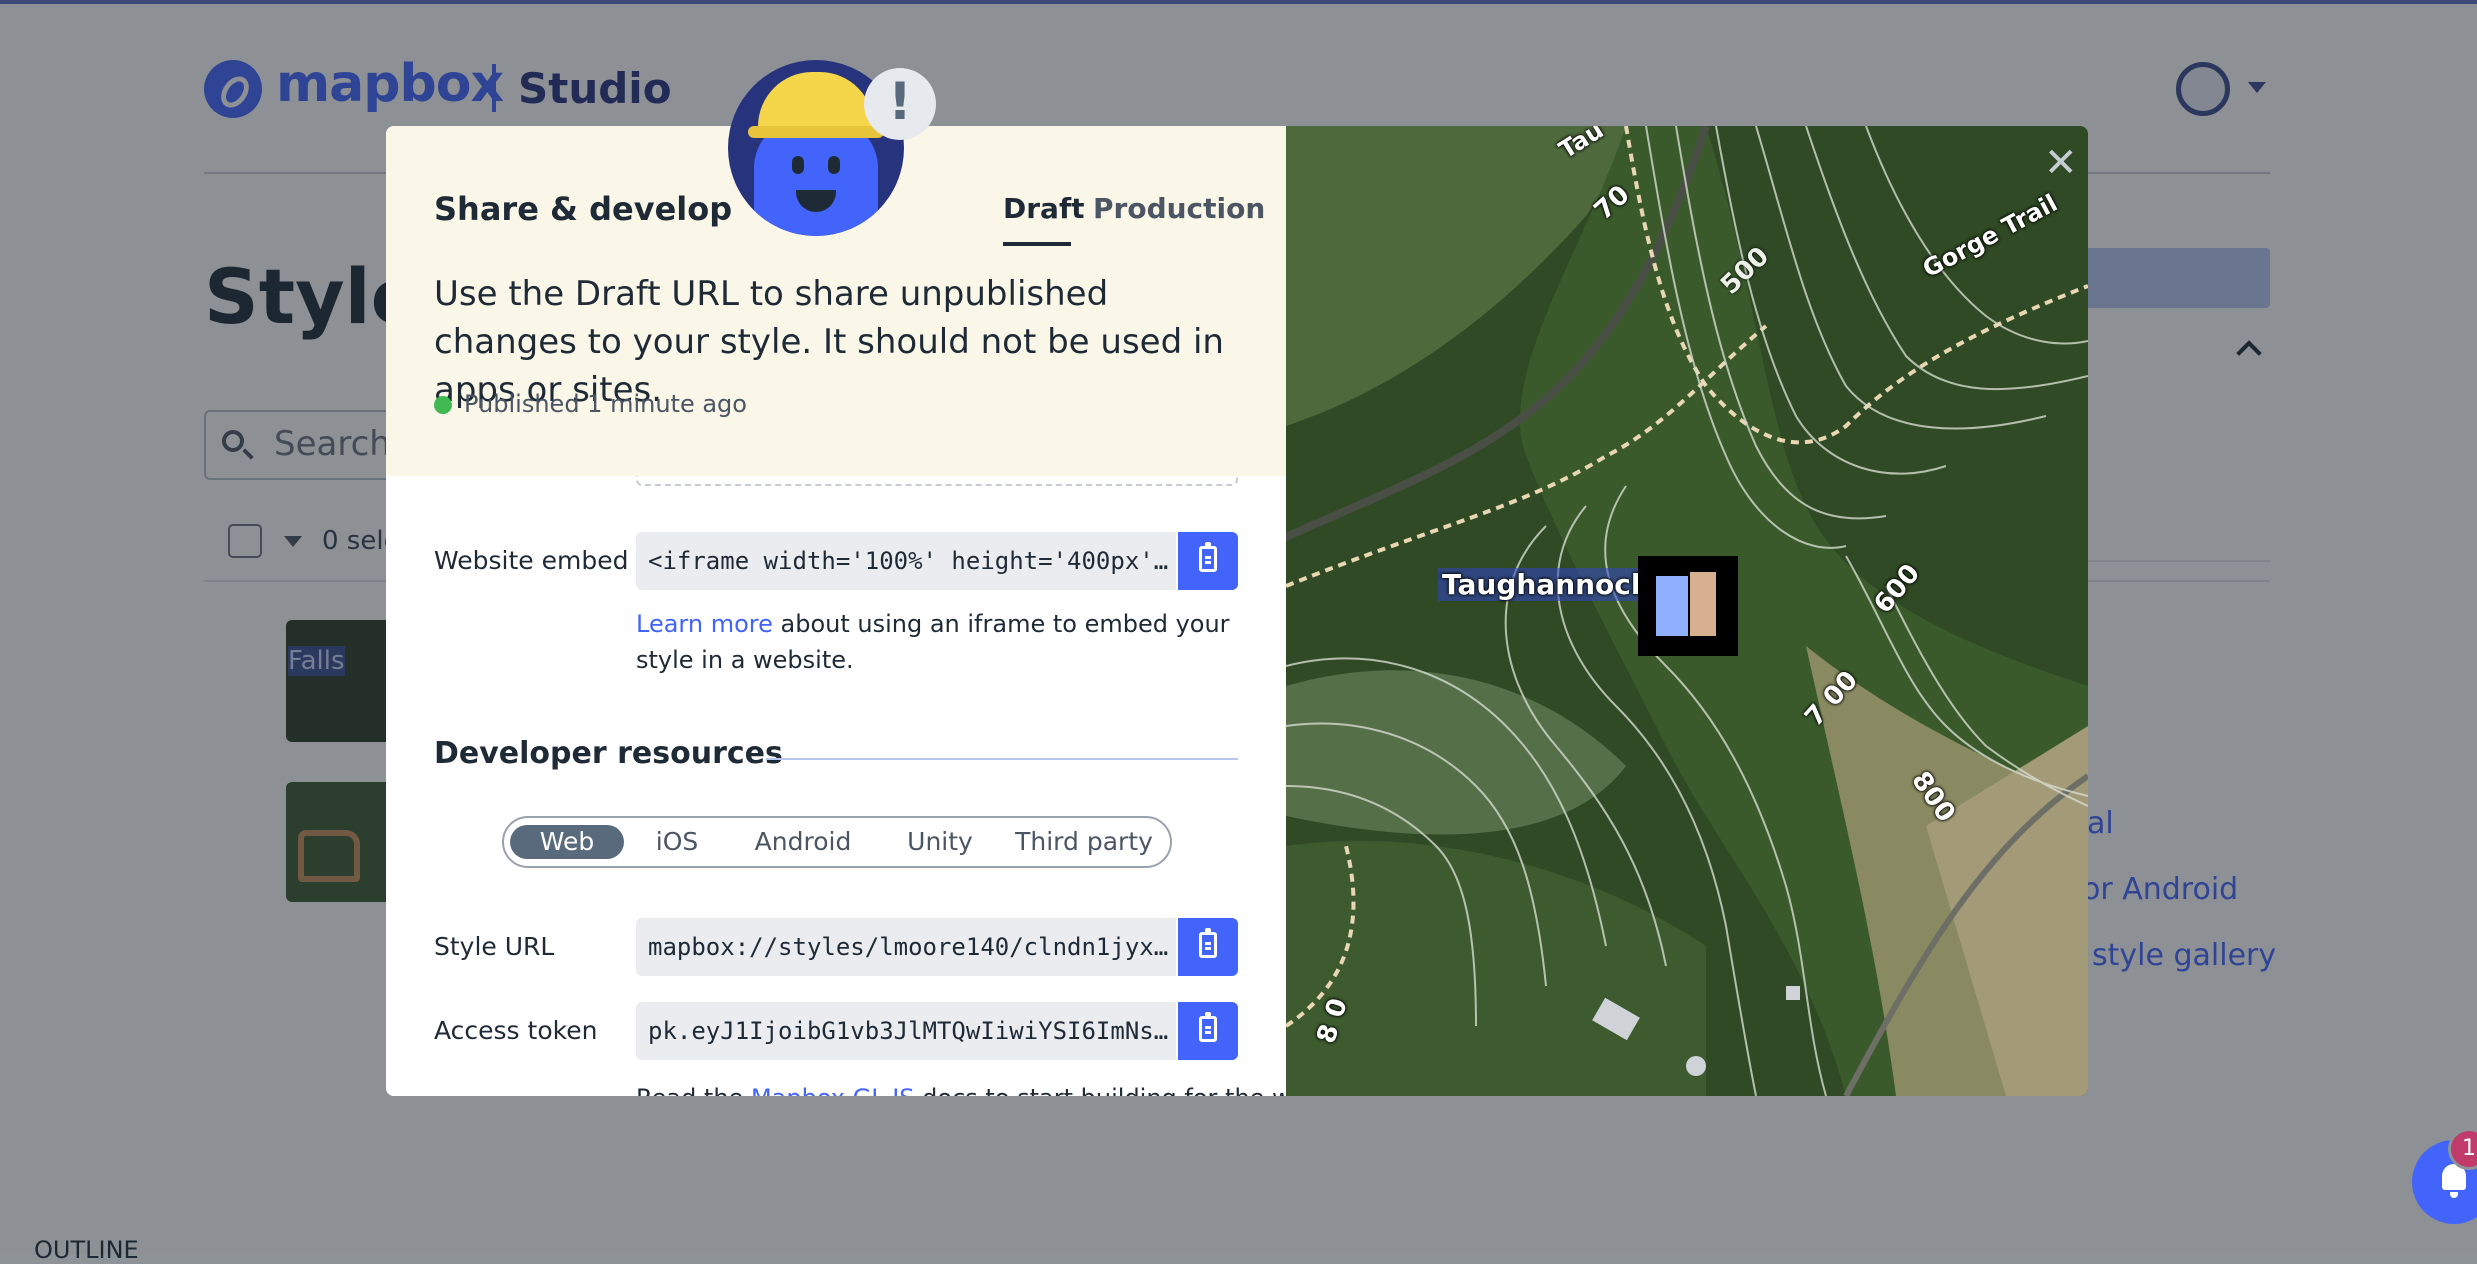  Describe the element at coordinates (605, 404) in the screenshot. I see `publish-status: Published 1 minute ago` at that location.